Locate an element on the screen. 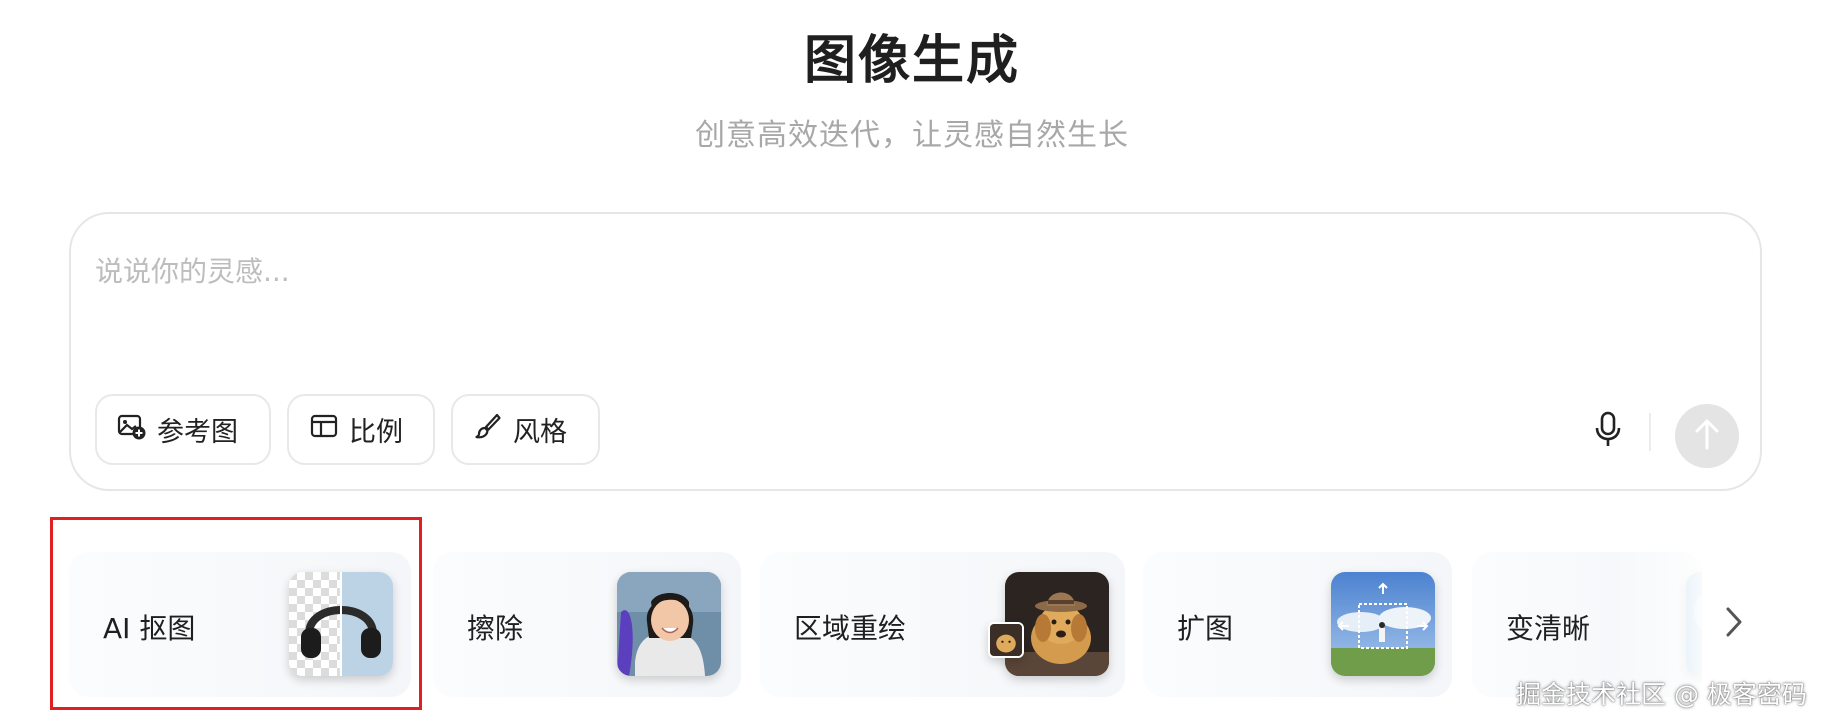  send-button is located at coordinates (1707, 436).